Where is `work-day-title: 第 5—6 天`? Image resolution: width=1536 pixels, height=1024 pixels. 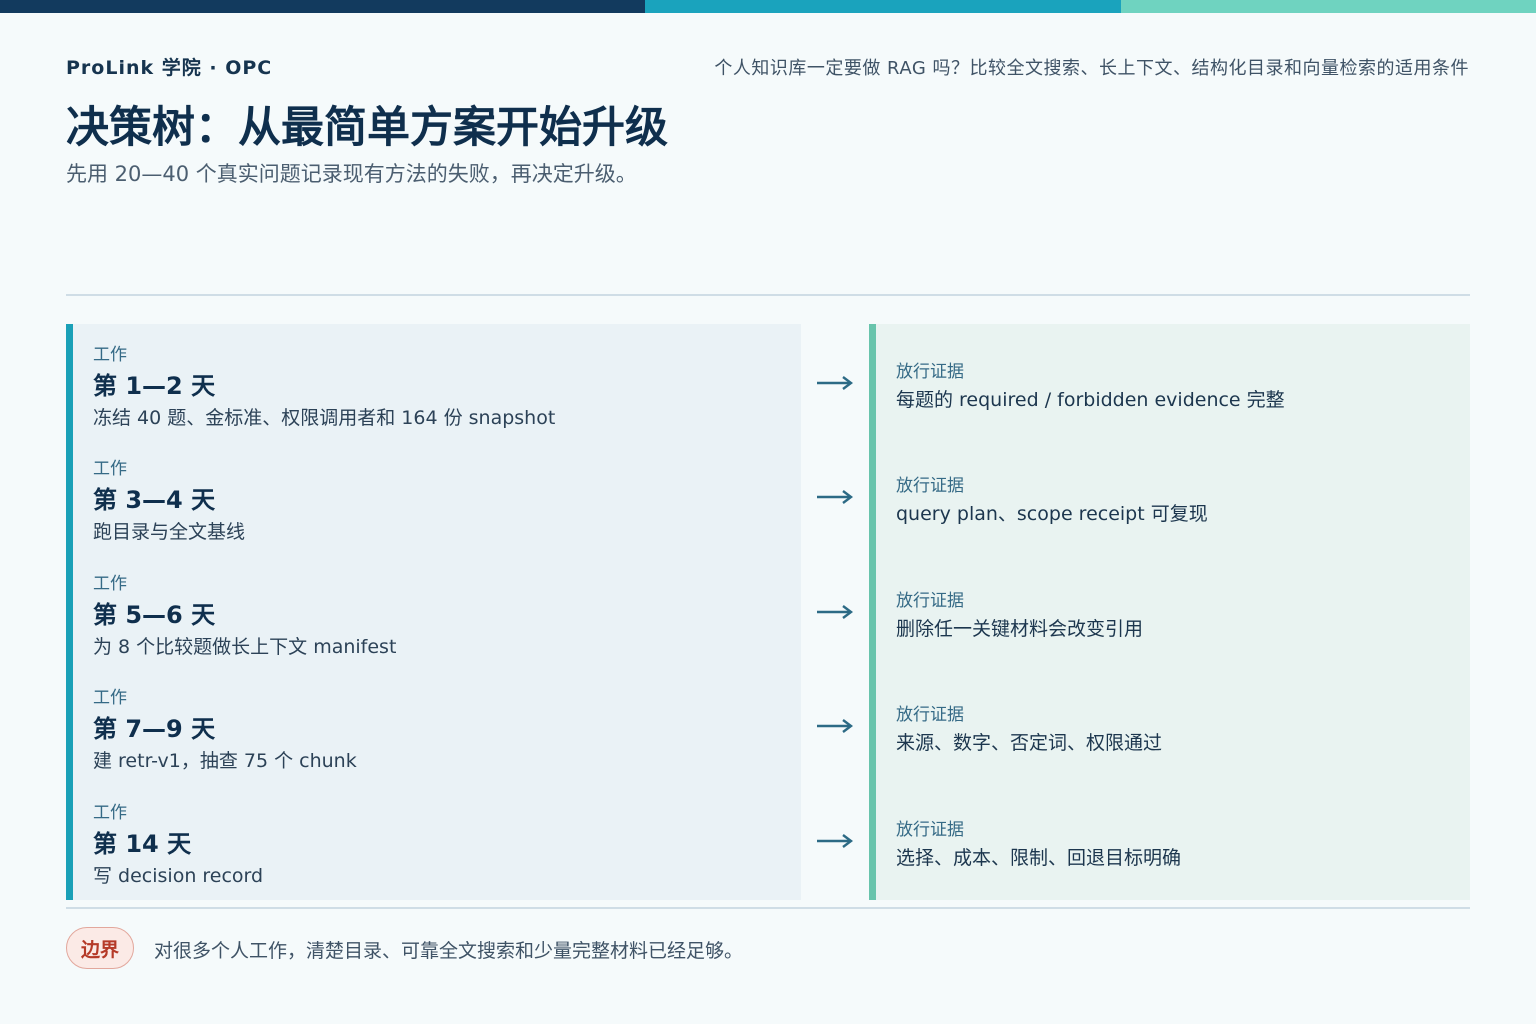
work-day-title: 第 5—6 天 is located at coordinates (154, 615).